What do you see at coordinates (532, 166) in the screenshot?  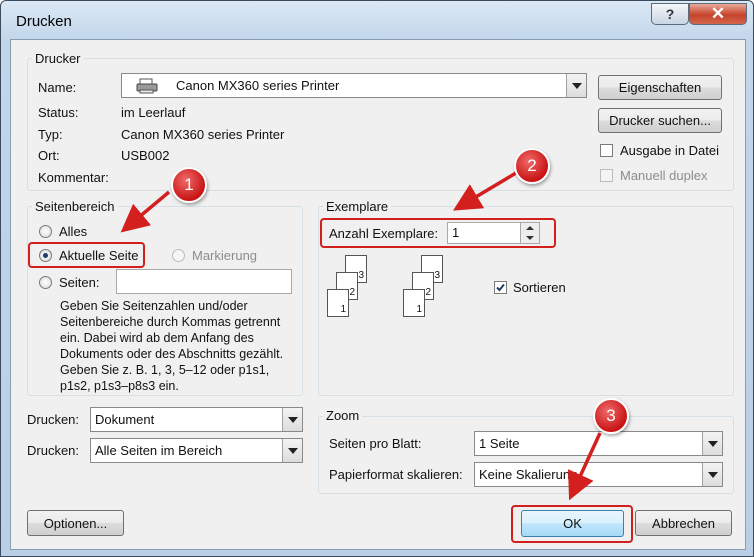 I see `callout-badge-2: 2` at bounding box center [532, 166].